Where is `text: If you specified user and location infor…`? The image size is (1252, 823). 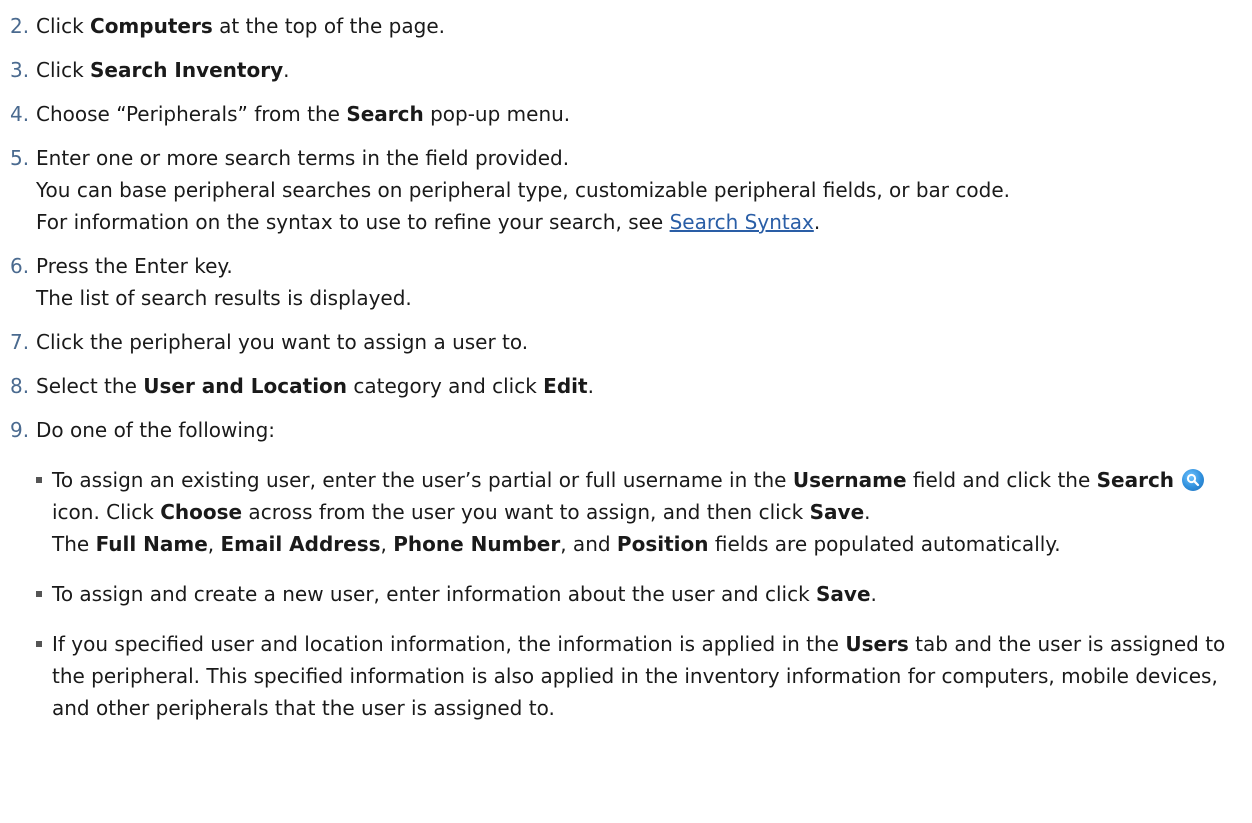 text: If you specified user and location infor… is located at coordinates (449, 644).